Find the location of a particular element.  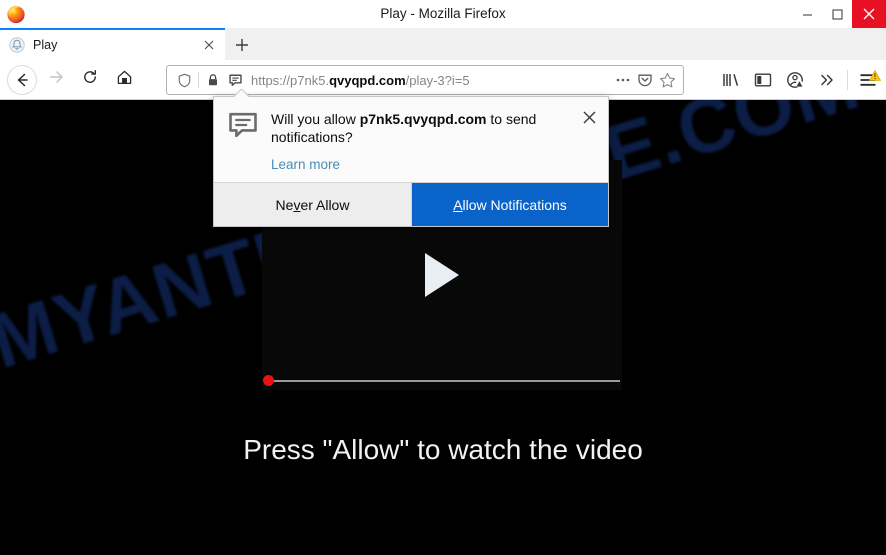

reload-icon is located at coordinates (90, 79).